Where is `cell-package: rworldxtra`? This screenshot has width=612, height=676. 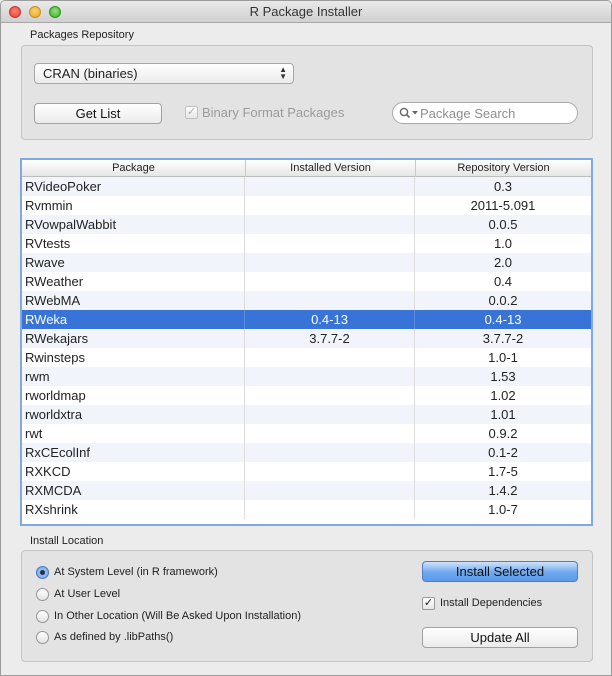
cell-package: rworldxtra is located at coordinates (54, 414).